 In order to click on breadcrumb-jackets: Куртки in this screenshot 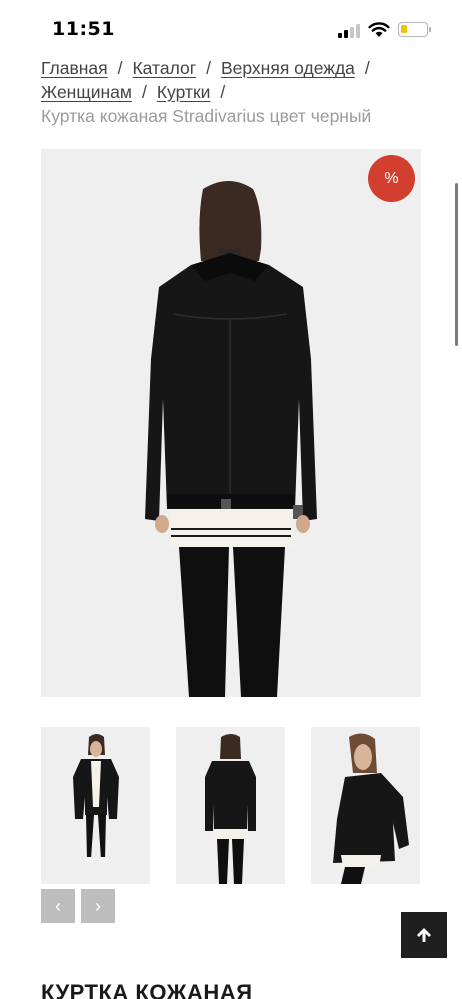, I will do `click(184, 92)`.